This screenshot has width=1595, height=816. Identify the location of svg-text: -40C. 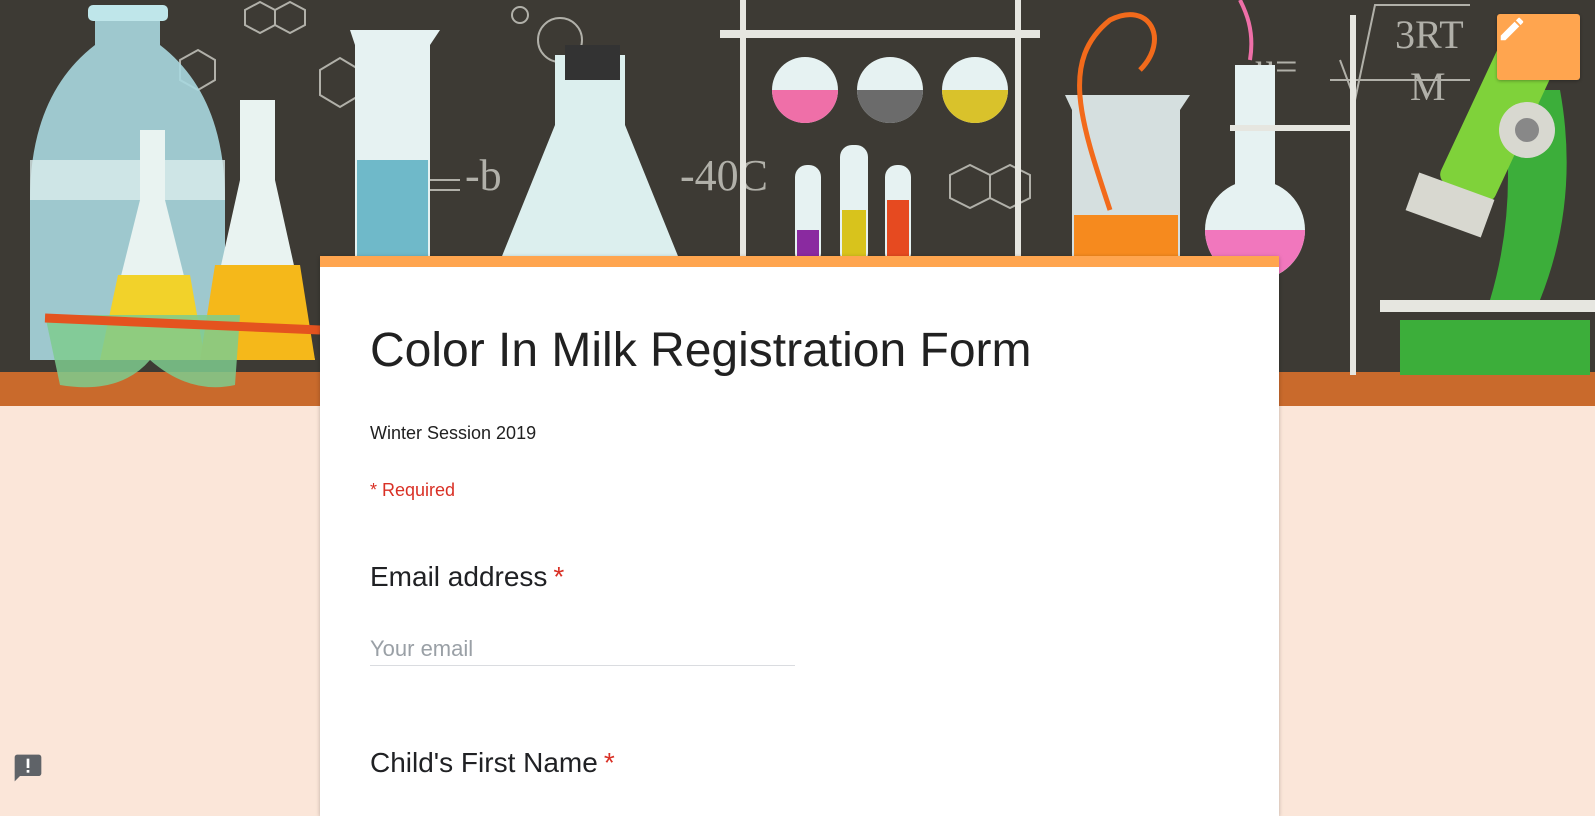
(724, 175).